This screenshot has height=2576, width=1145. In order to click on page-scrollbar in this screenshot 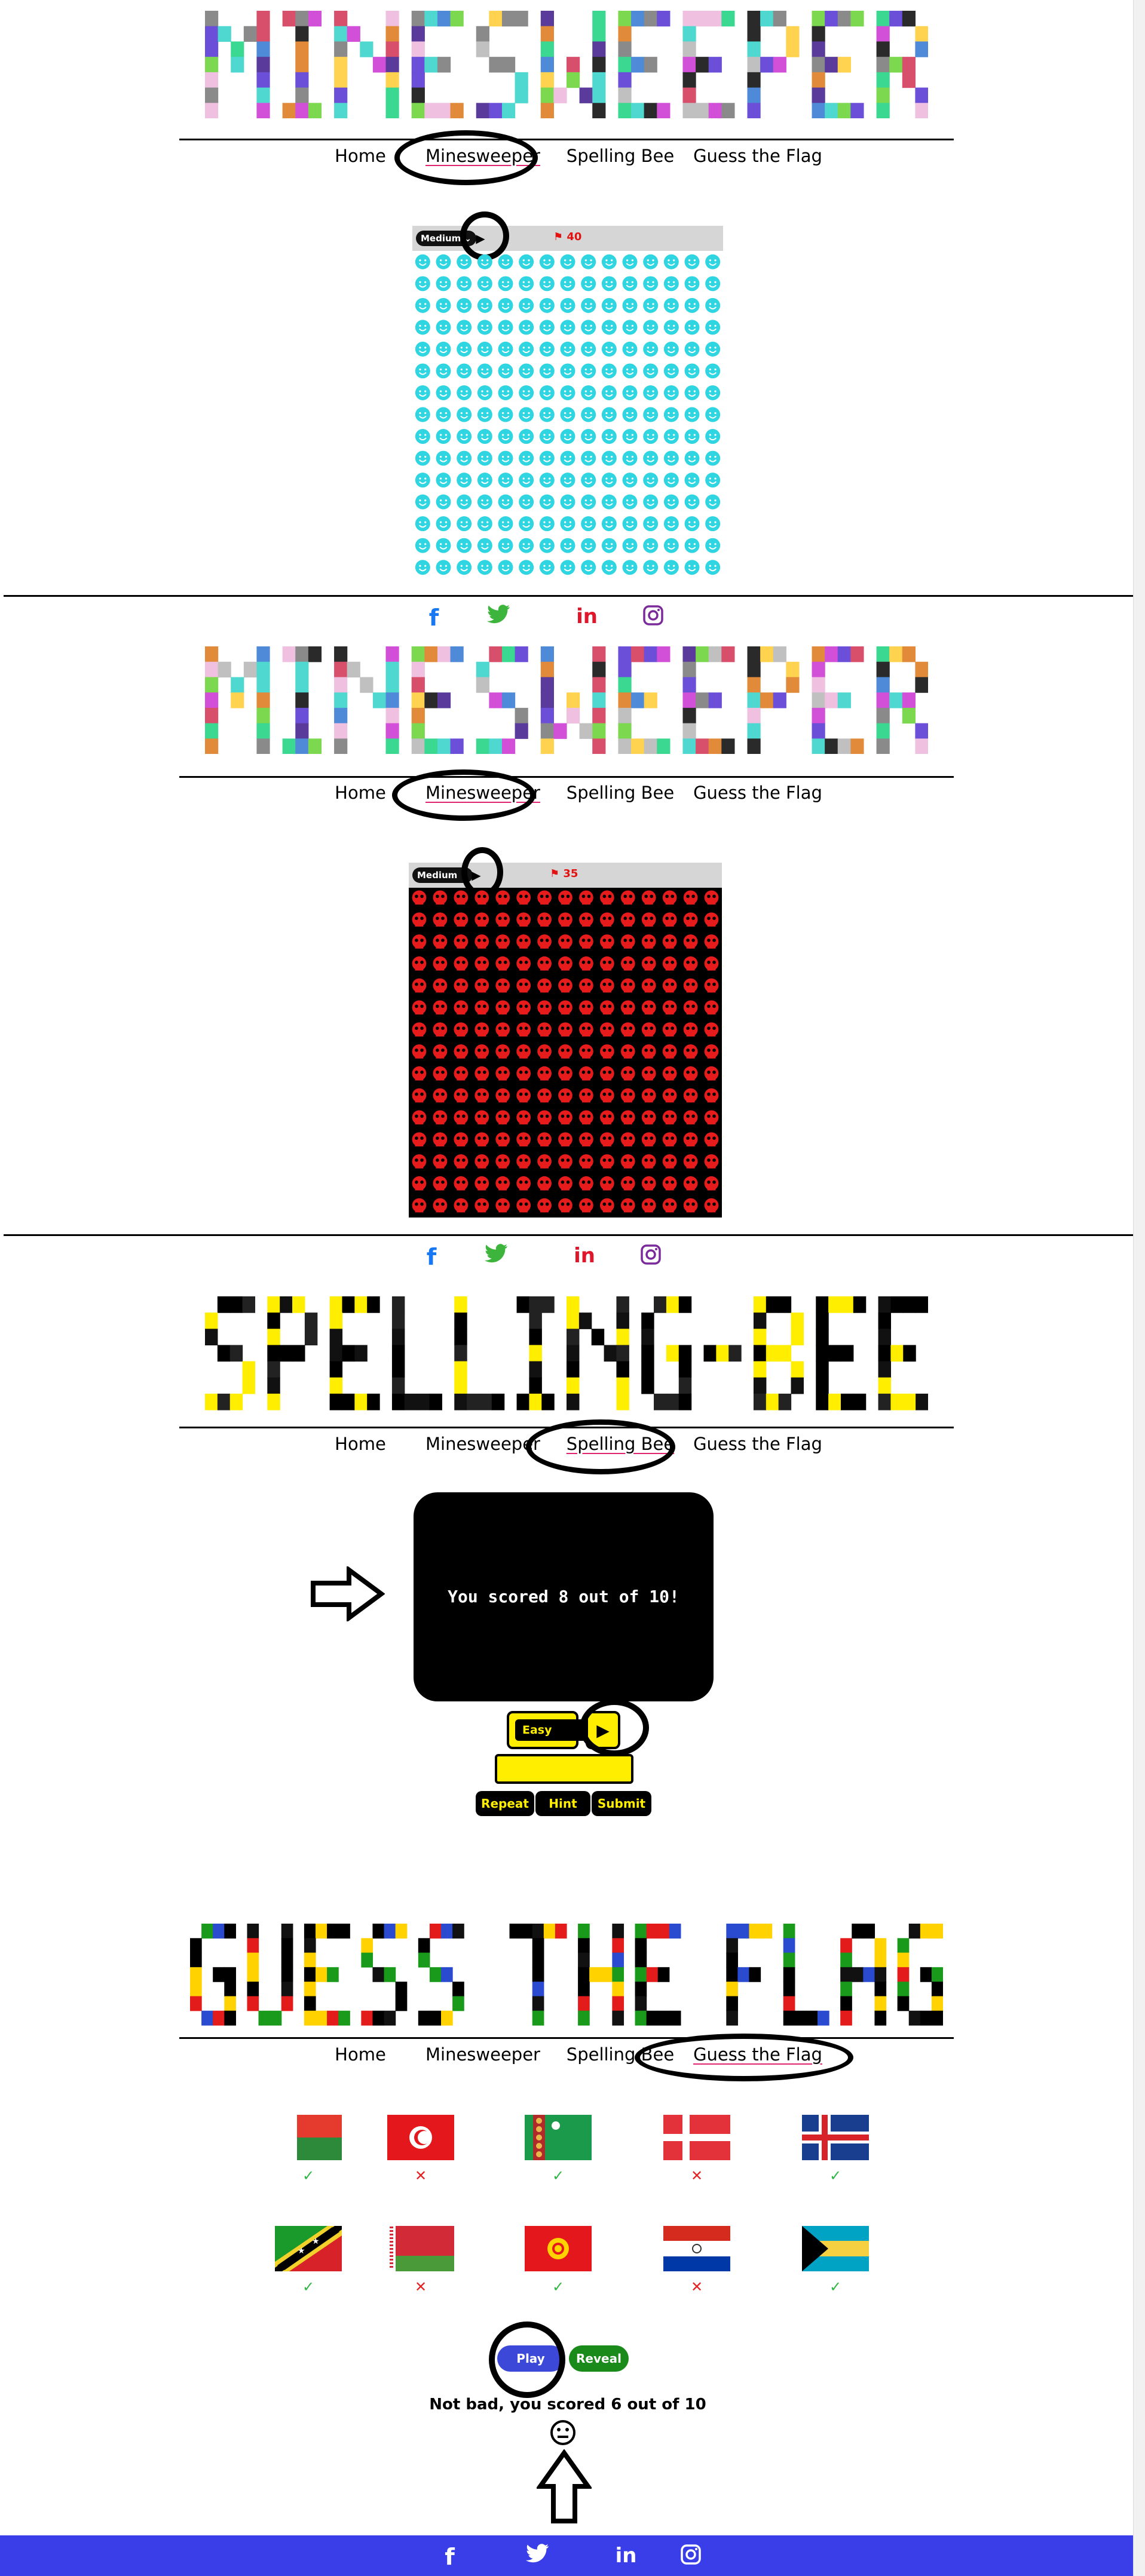, I will do `click(1139, 1288)`.